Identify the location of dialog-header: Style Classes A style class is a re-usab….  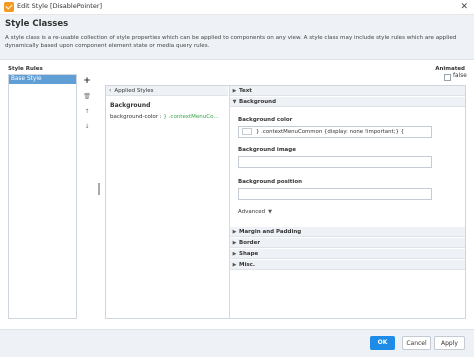
(237, 37).